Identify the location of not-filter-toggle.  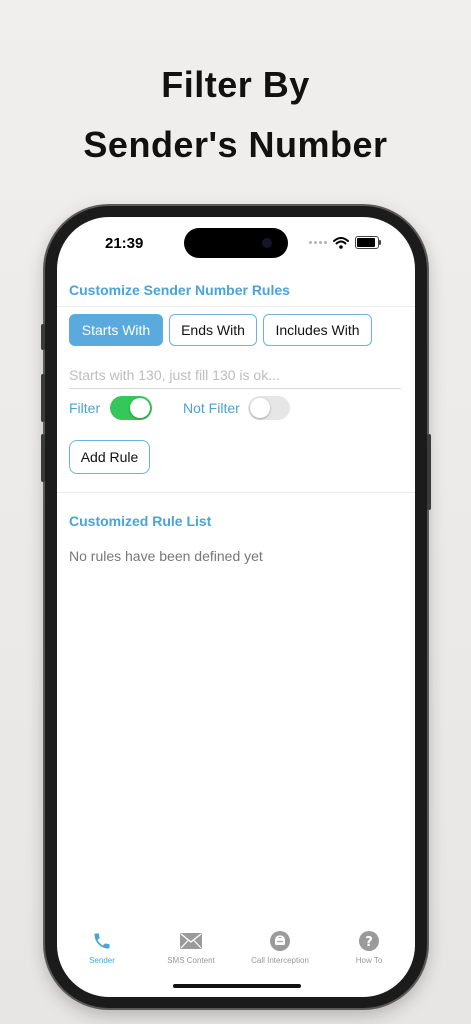
(269, 408).